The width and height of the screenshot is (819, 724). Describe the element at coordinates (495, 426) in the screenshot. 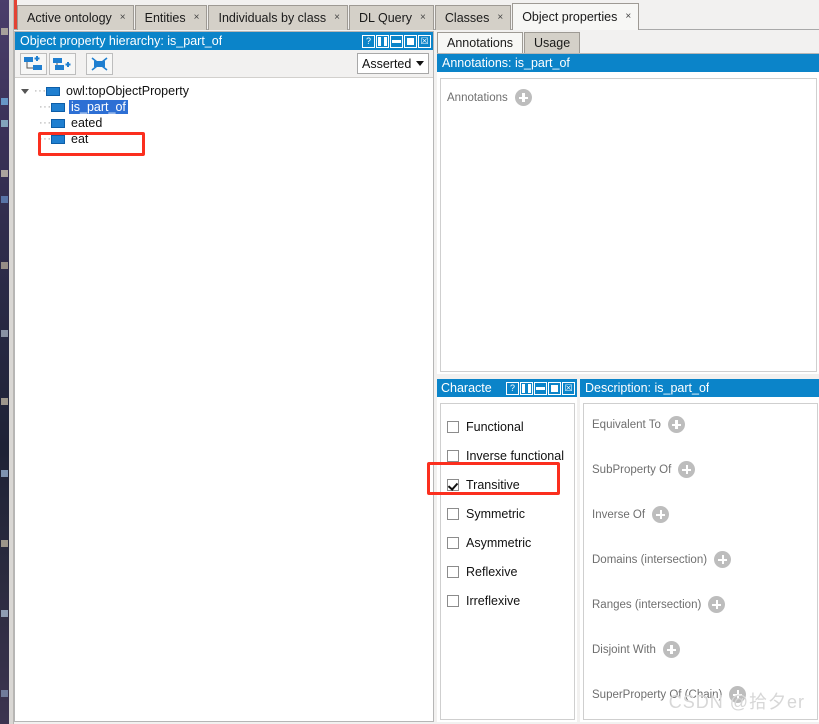

I see `characteristic-label: Functional` at that location.